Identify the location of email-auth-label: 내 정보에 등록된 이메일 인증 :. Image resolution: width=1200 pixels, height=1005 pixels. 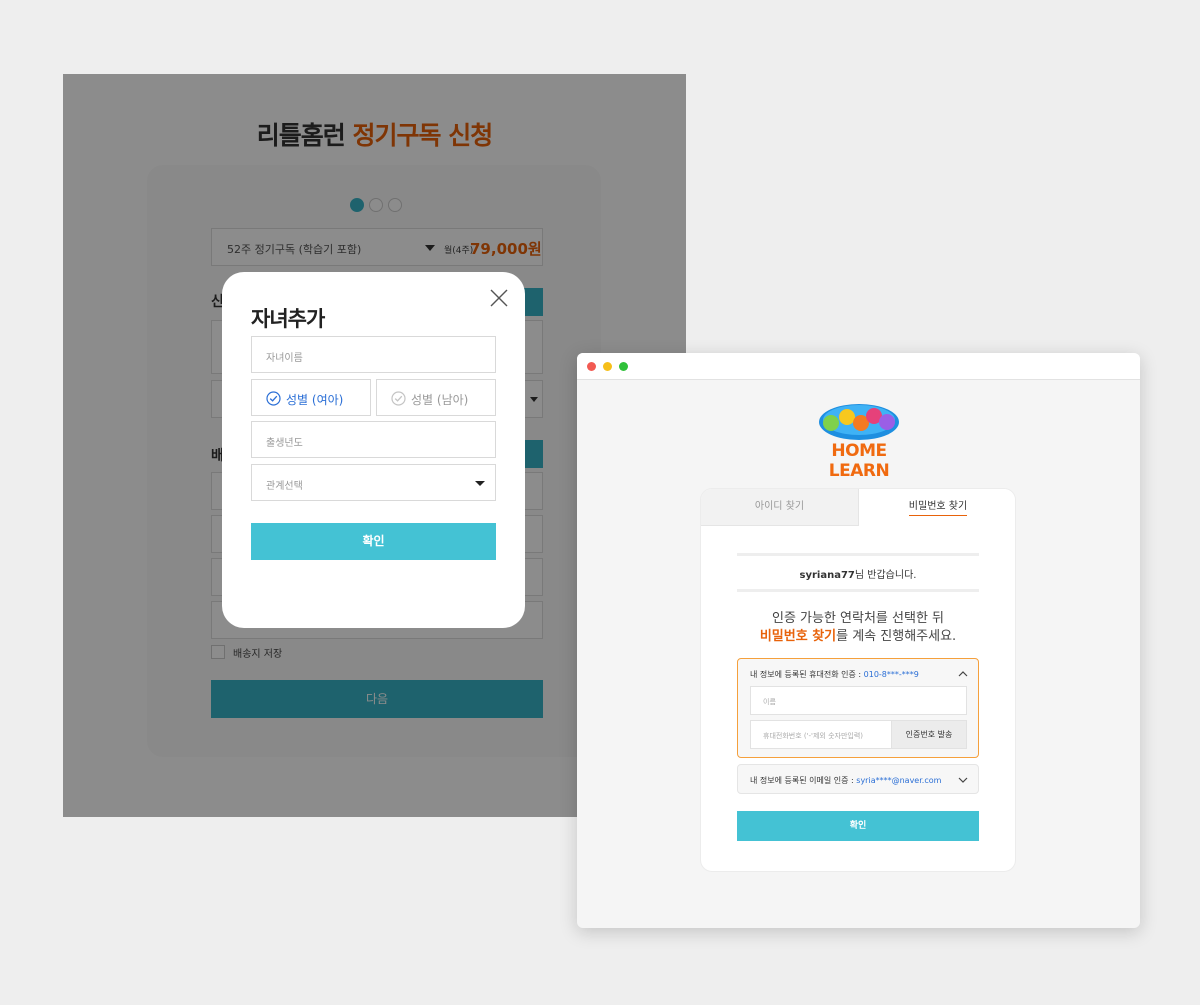
(803, 780).